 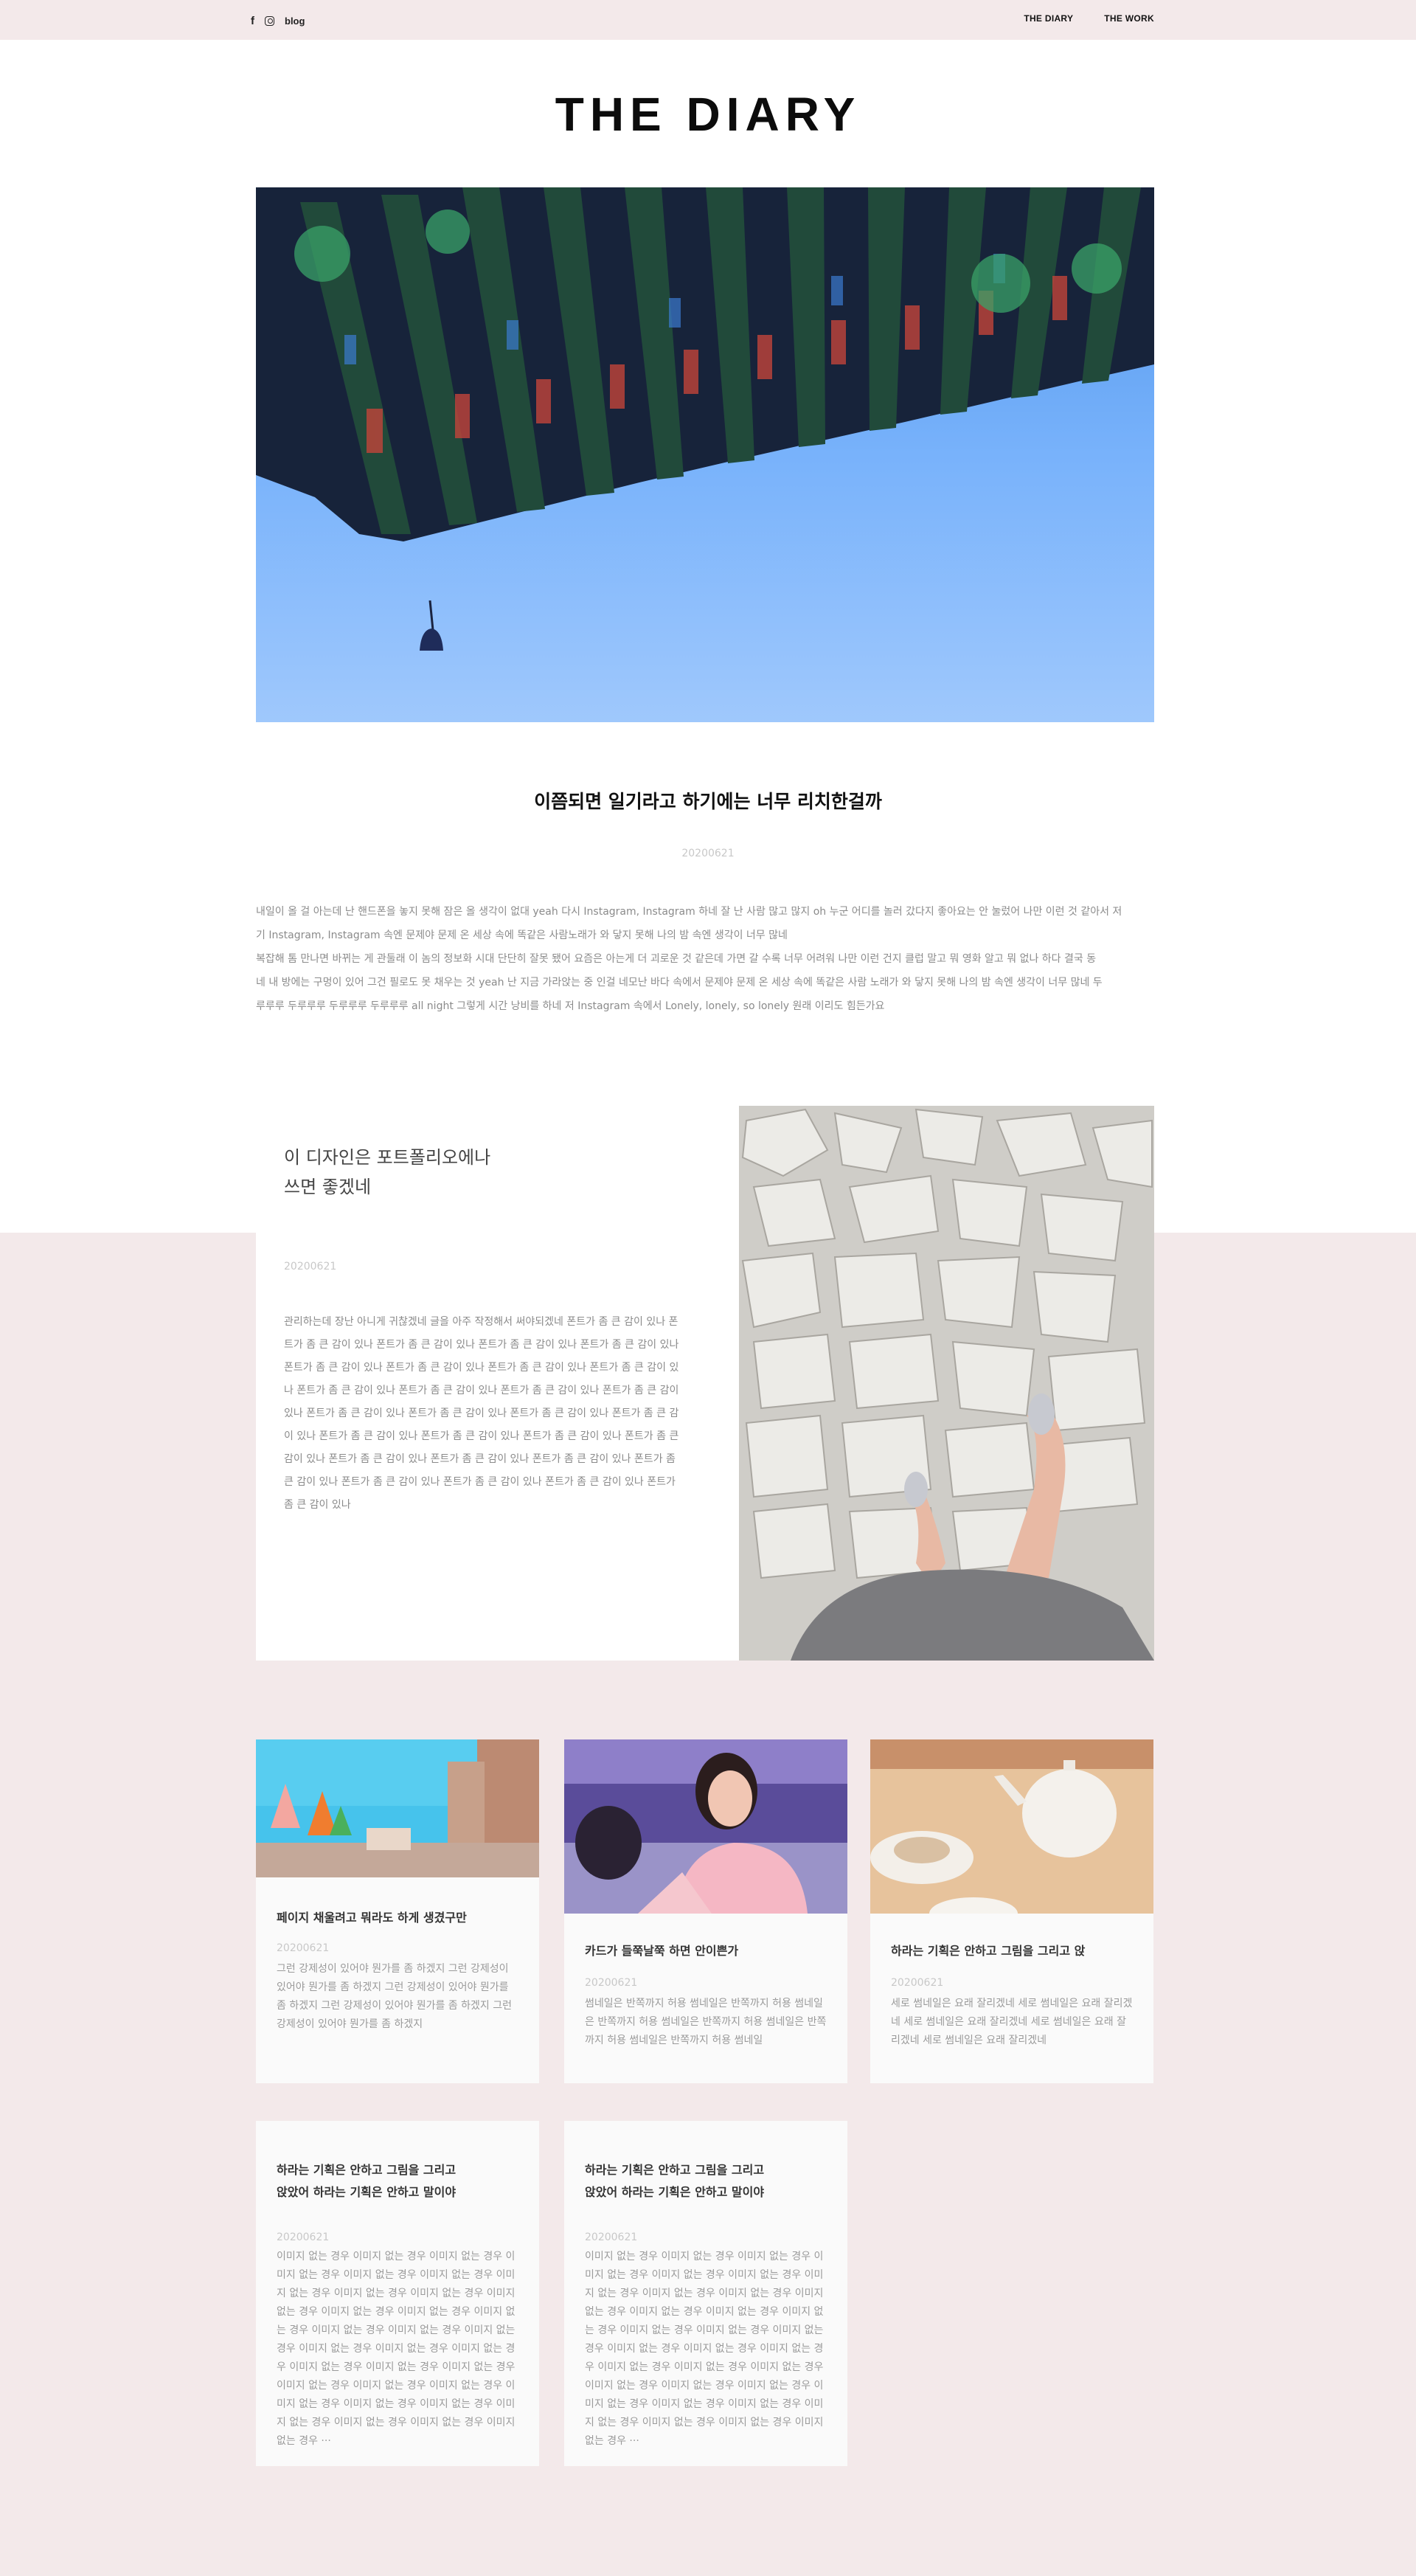 I want to click on social-links: f blog, so click(x=278, y=21).